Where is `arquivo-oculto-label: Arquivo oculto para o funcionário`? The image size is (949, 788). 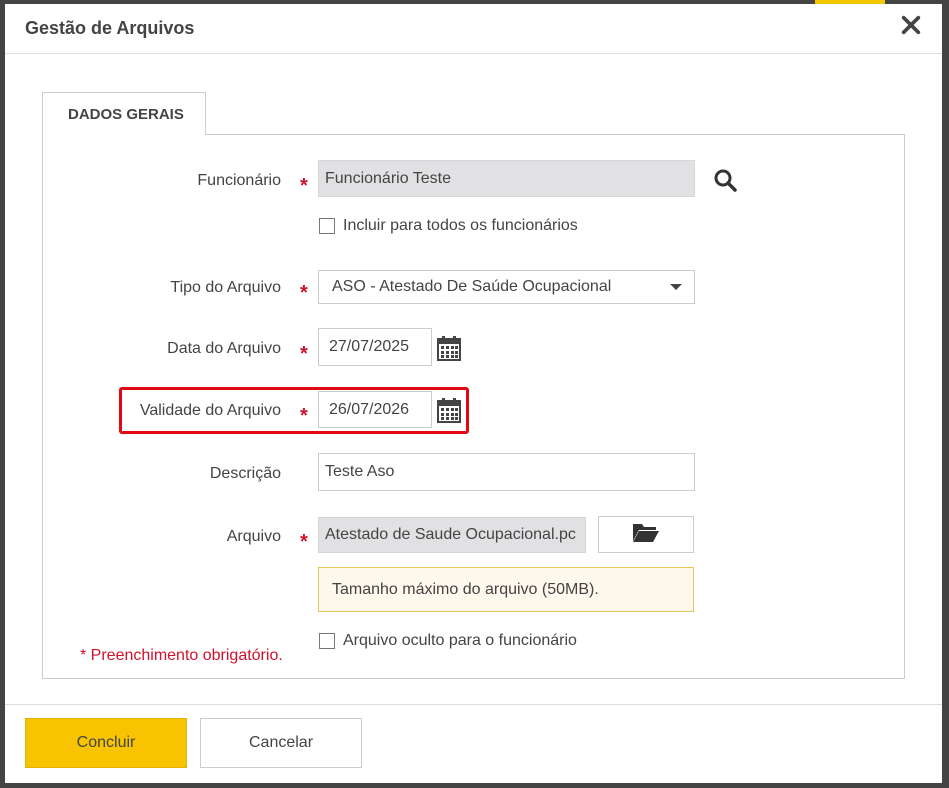 arquivo-oculto-label: Arquivo oculto para o funcionário is located at coordinates (460, 640).